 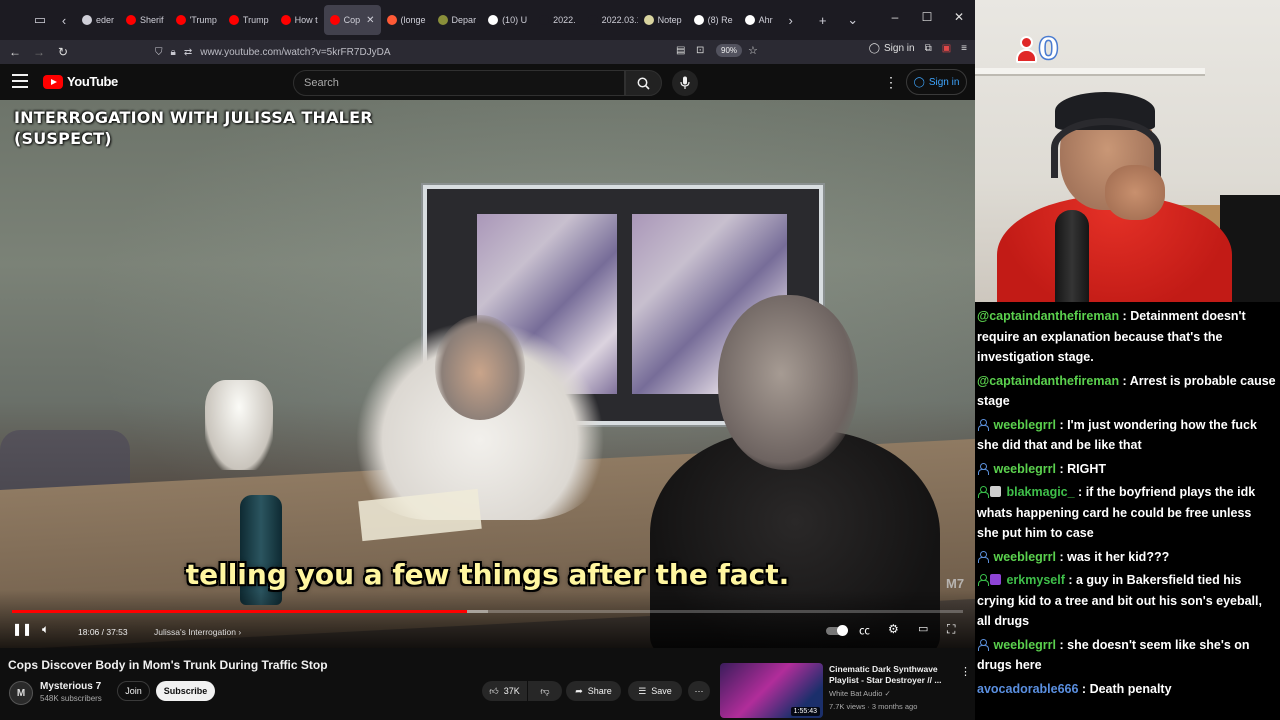 I want to click on browser-tab: (8) Re, so click(x=713, y=20).